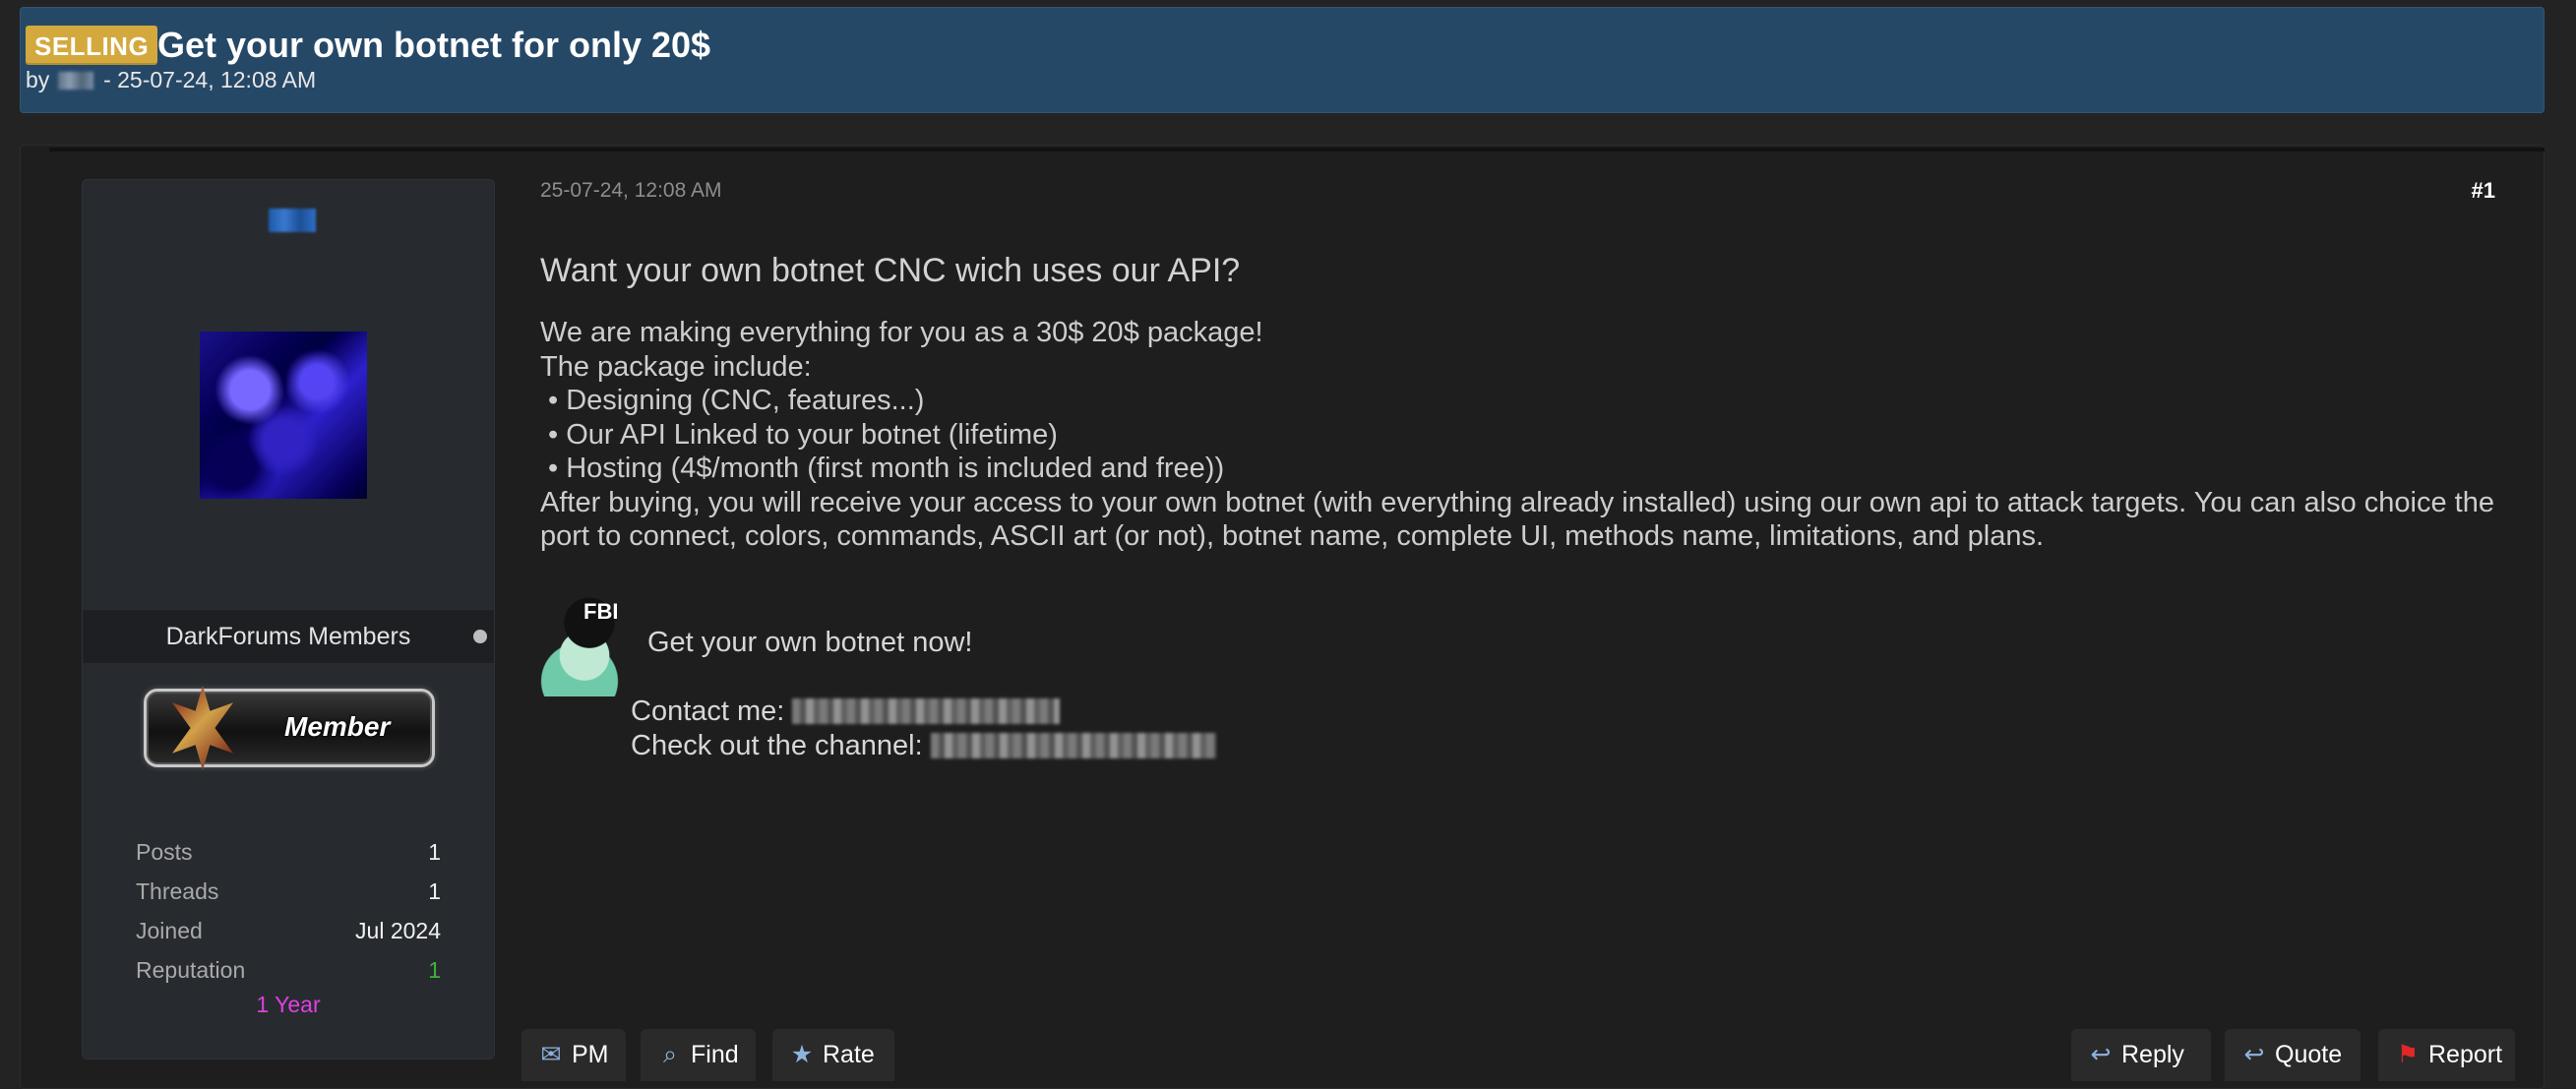  I want to click on author-group-bar: DarkForums Members, so click(288, 636).